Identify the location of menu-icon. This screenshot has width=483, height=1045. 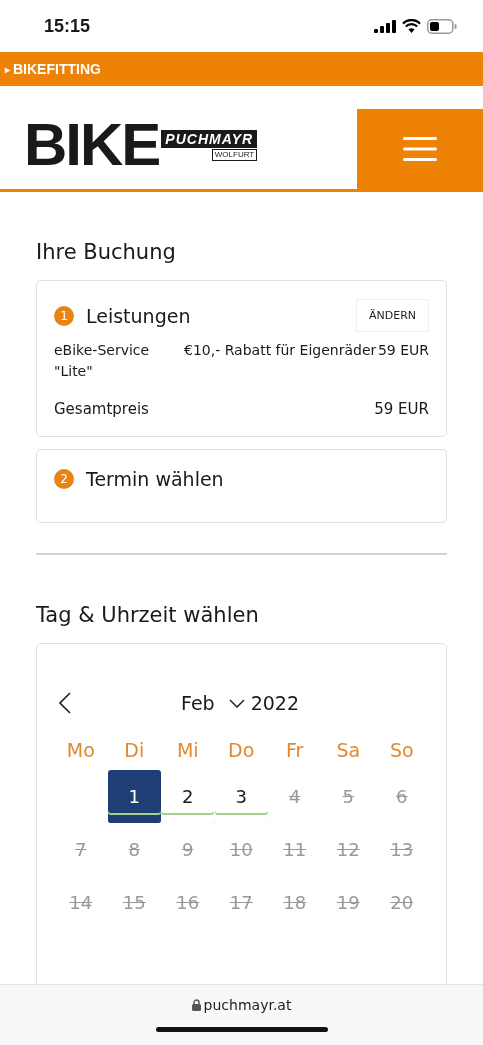
(420, 149).